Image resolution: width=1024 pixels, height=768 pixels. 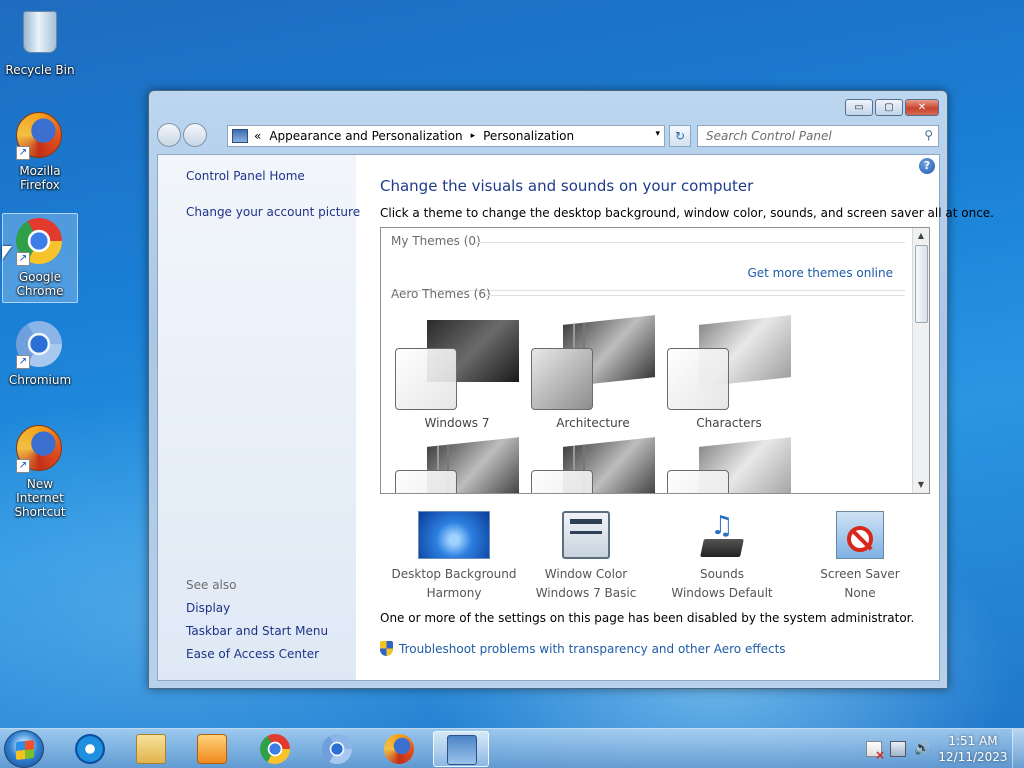 I want to click on desktop-icon-label: Mozilla, so click(x=40, y=171).